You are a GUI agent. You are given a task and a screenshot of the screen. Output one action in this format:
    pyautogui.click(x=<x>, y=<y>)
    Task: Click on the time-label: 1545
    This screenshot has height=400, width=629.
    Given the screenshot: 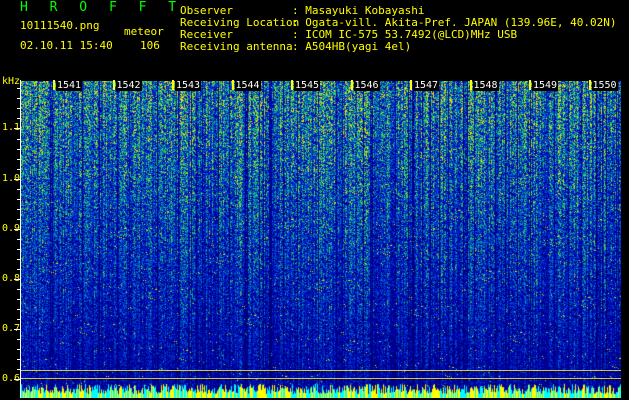 What is the action you would take?
    pyautogui.click(x=307, y=85)
    